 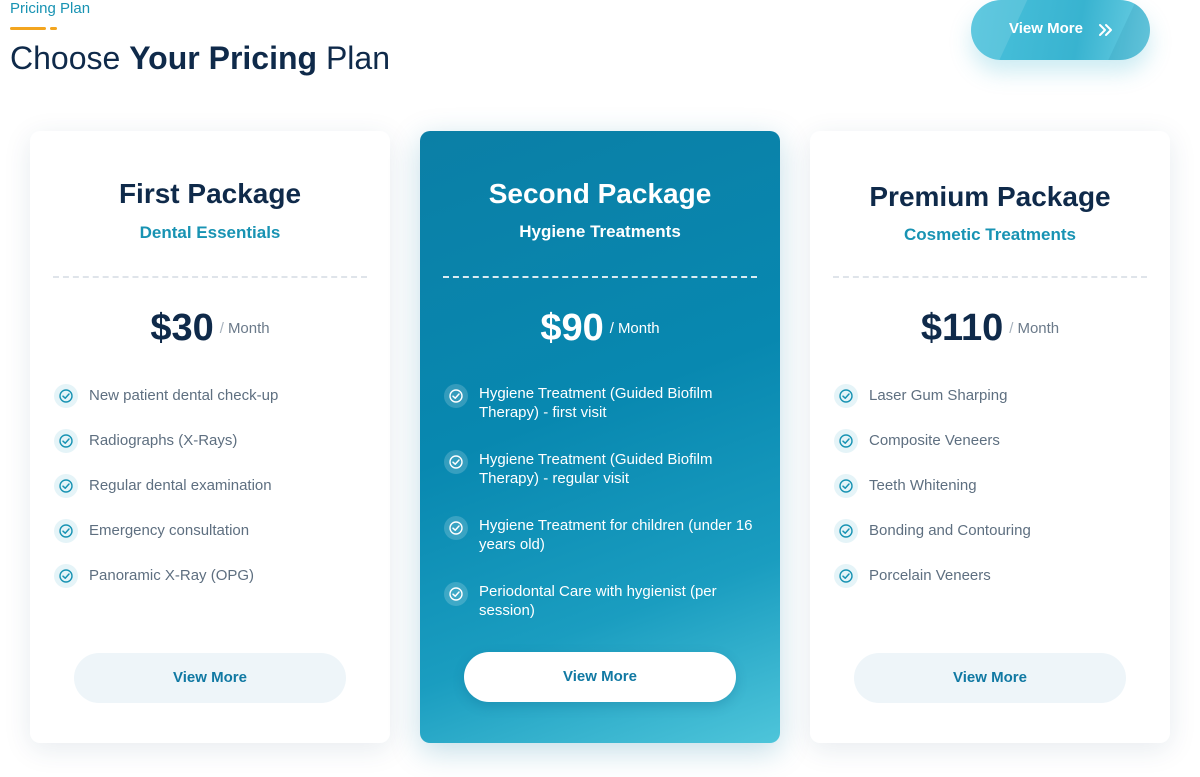 I want to click on feature-item: Bonding and Contouring, so click(x=994, y=541).